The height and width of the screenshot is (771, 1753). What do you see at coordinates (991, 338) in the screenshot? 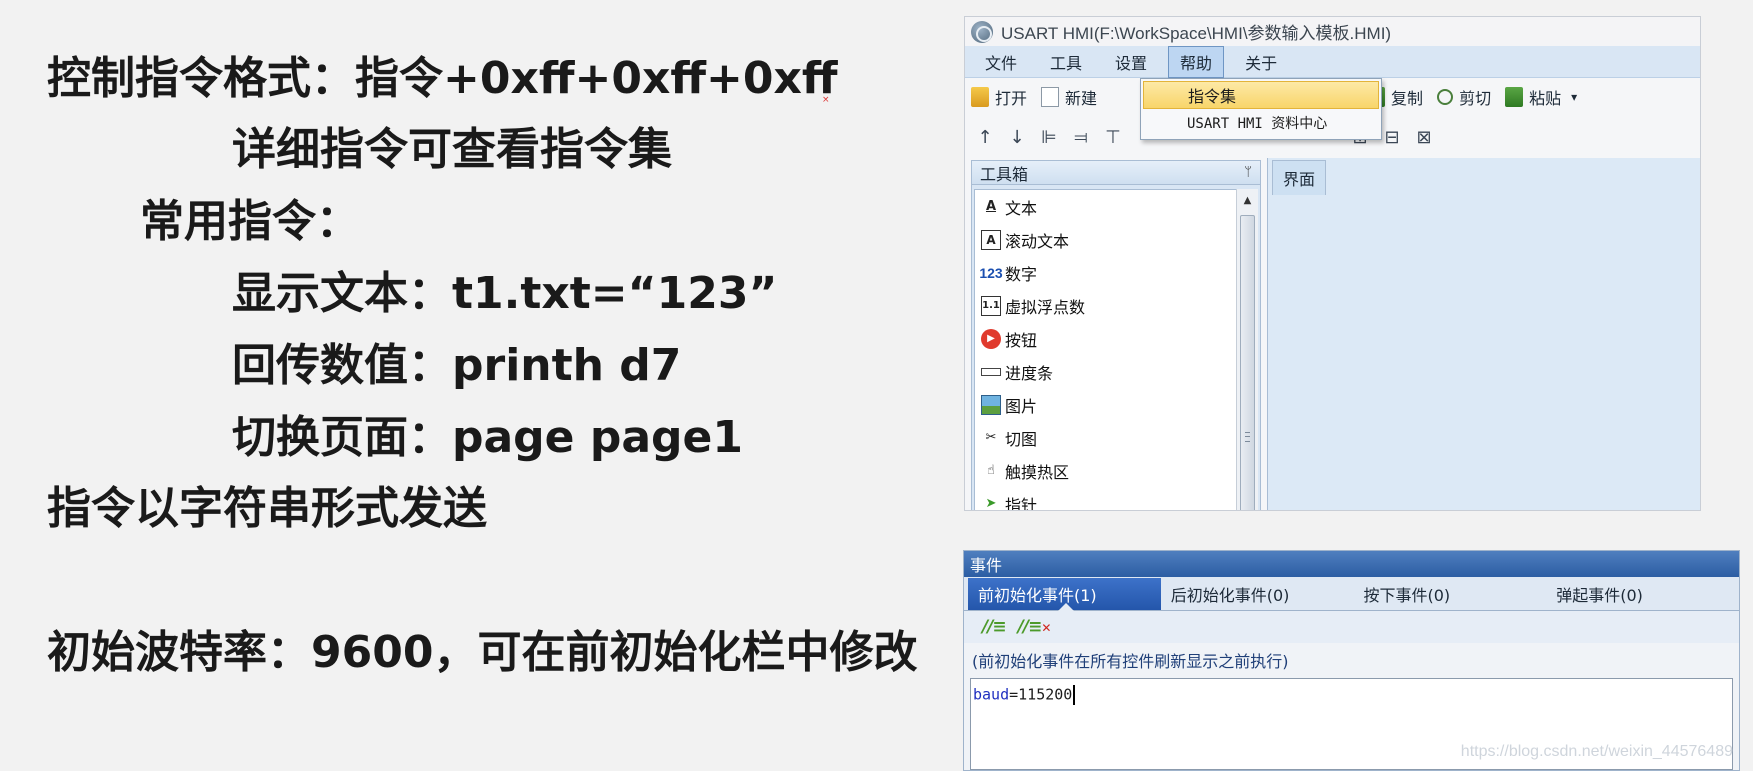
I see `button-icon: ▶` at bounding box center [991, 338].